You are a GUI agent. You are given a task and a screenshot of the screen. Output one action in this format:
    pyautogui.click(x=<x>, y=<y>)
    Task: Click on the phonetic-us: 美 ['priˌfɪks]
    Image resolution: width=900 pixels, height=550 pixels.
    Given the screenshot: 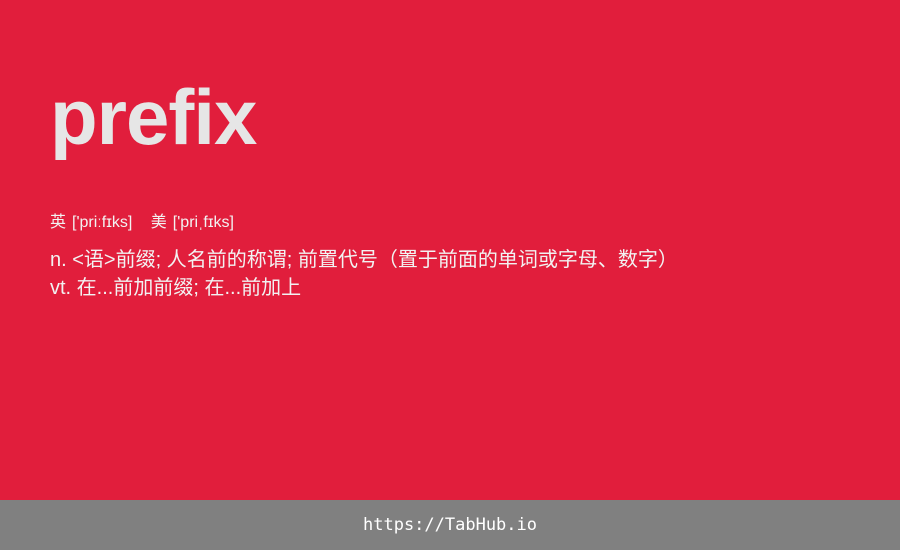 What is the action you would take?
    pyautogui.click(x=192, y=222)
    